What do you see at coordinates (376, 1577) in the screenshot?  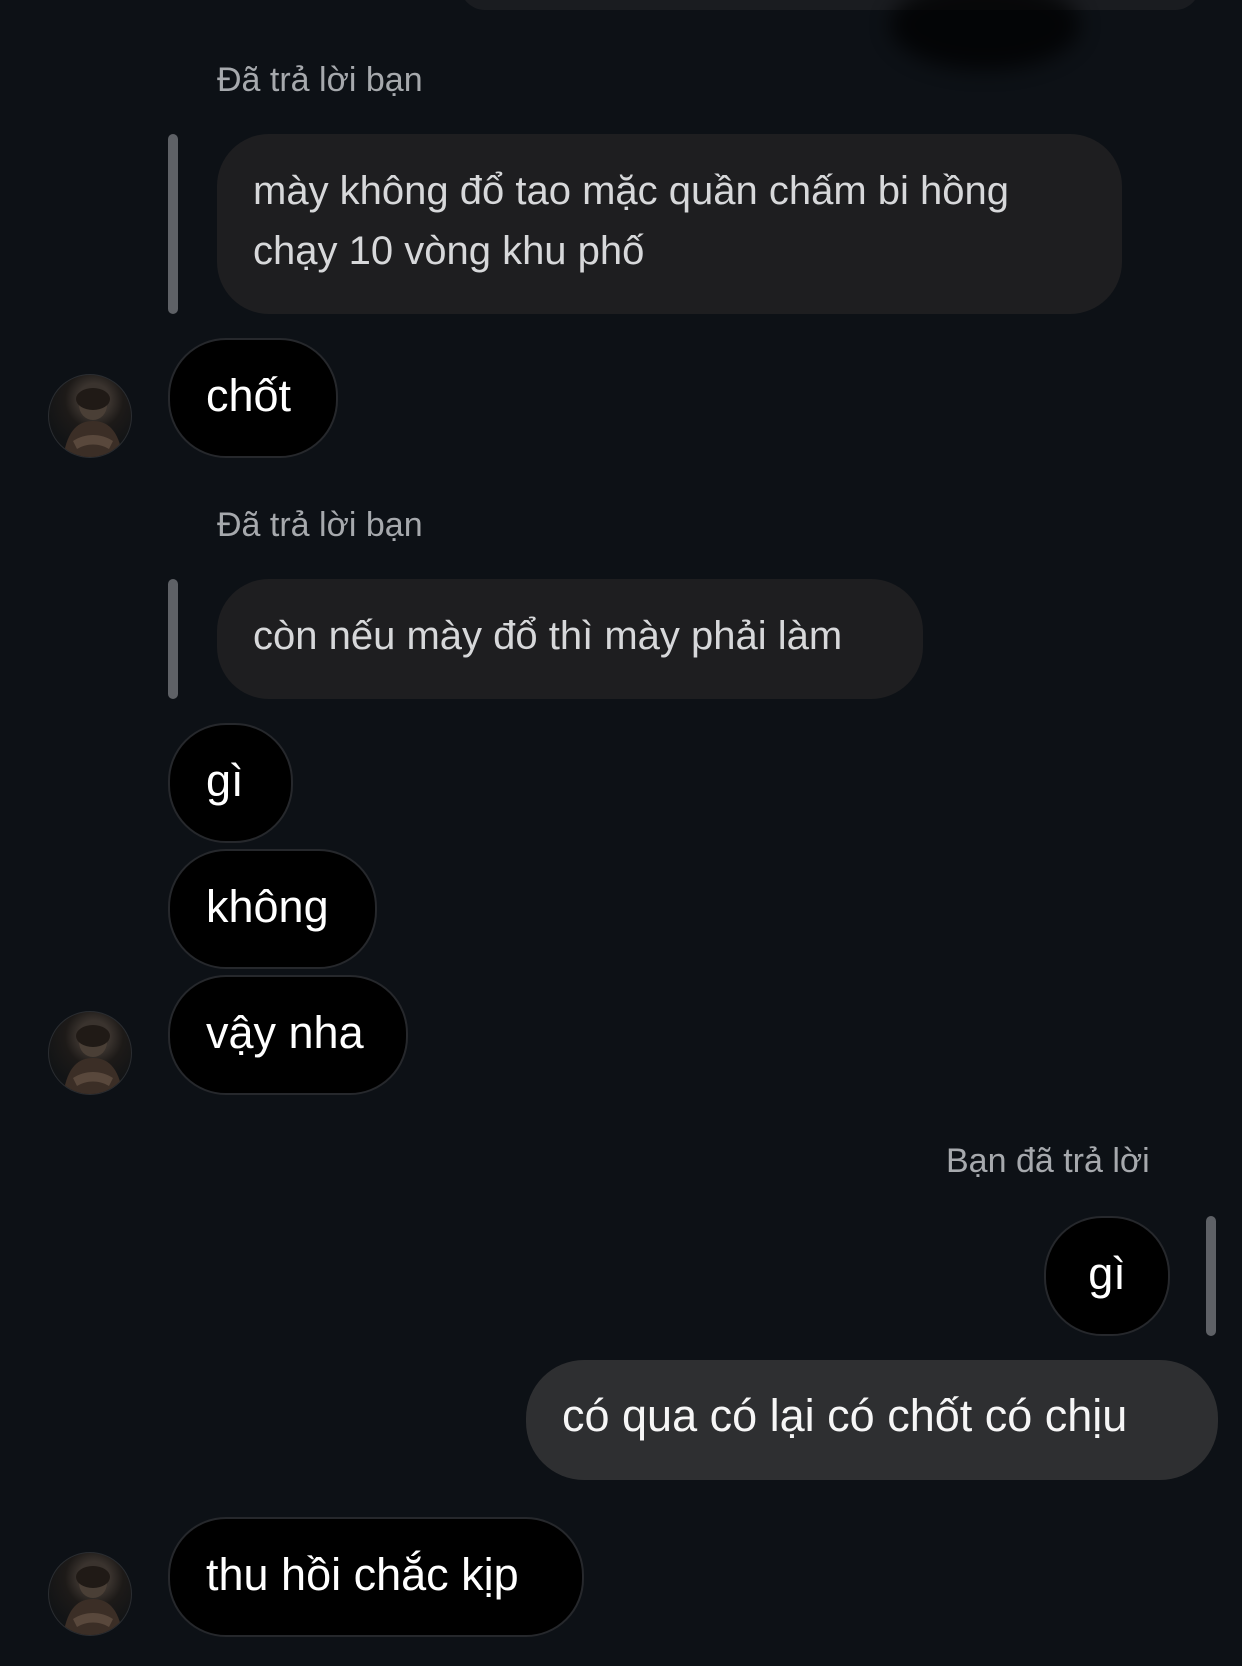 I see `message-bubble: thu hồi chắc kịp` at bounding box center [376, 1577].